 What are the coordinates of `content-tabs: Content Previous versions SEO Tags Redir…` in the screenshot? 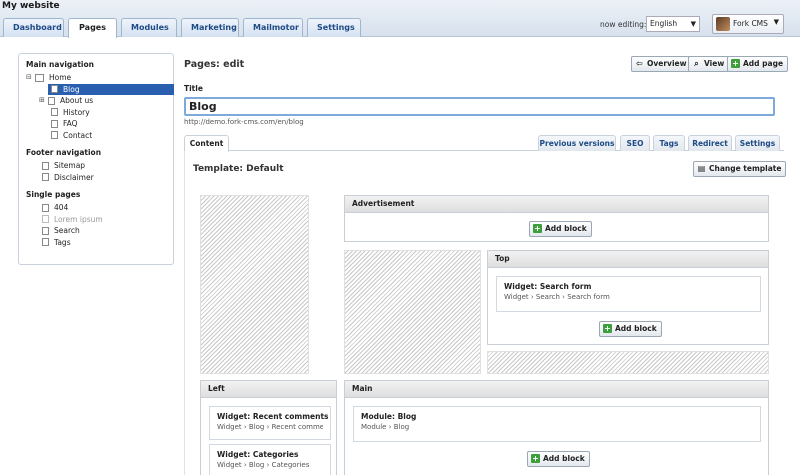 It's located at (484, 143).